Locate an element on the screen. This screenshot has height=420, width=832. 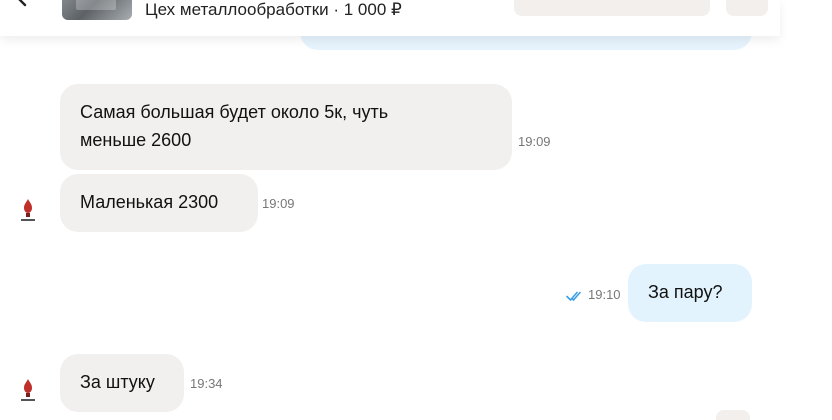
outgoing-message-bubble: За пару? is located at coordinates (690, 293).